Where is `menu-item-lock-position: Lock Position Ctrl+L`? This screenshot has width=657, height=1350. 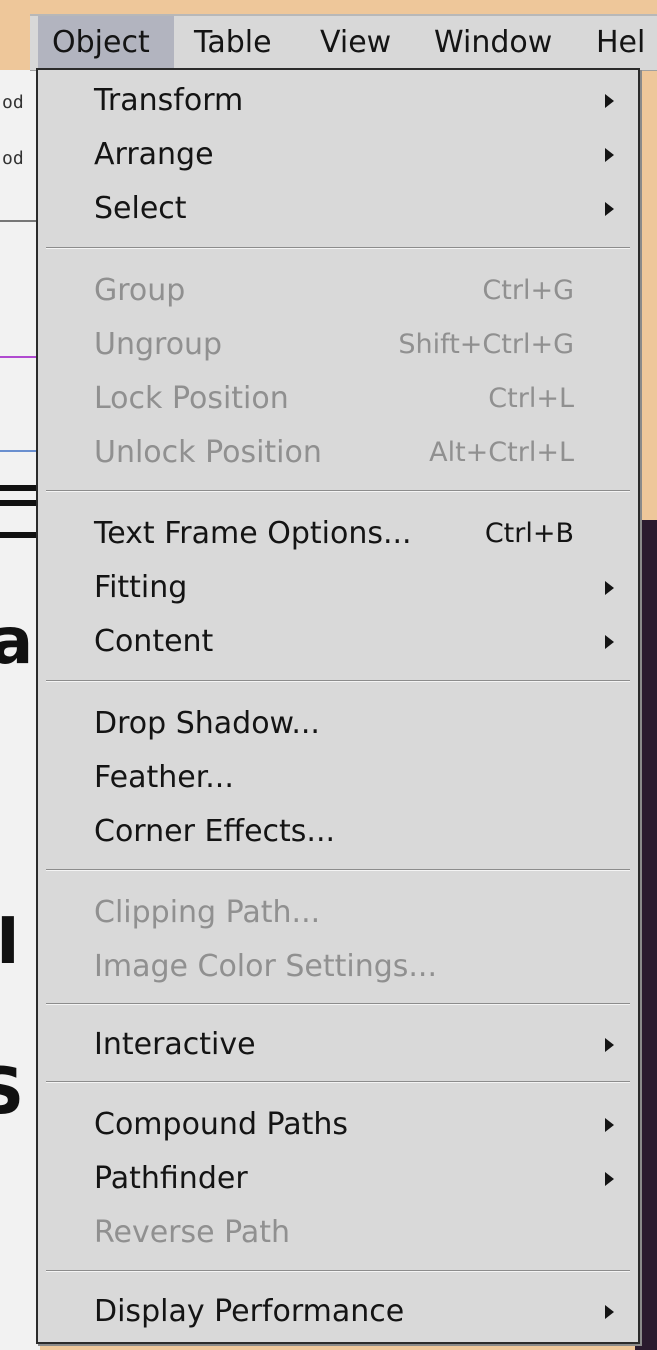 menu-item-lock-position: Lock Position Ctrl+L is located at coordinates (338, 399).